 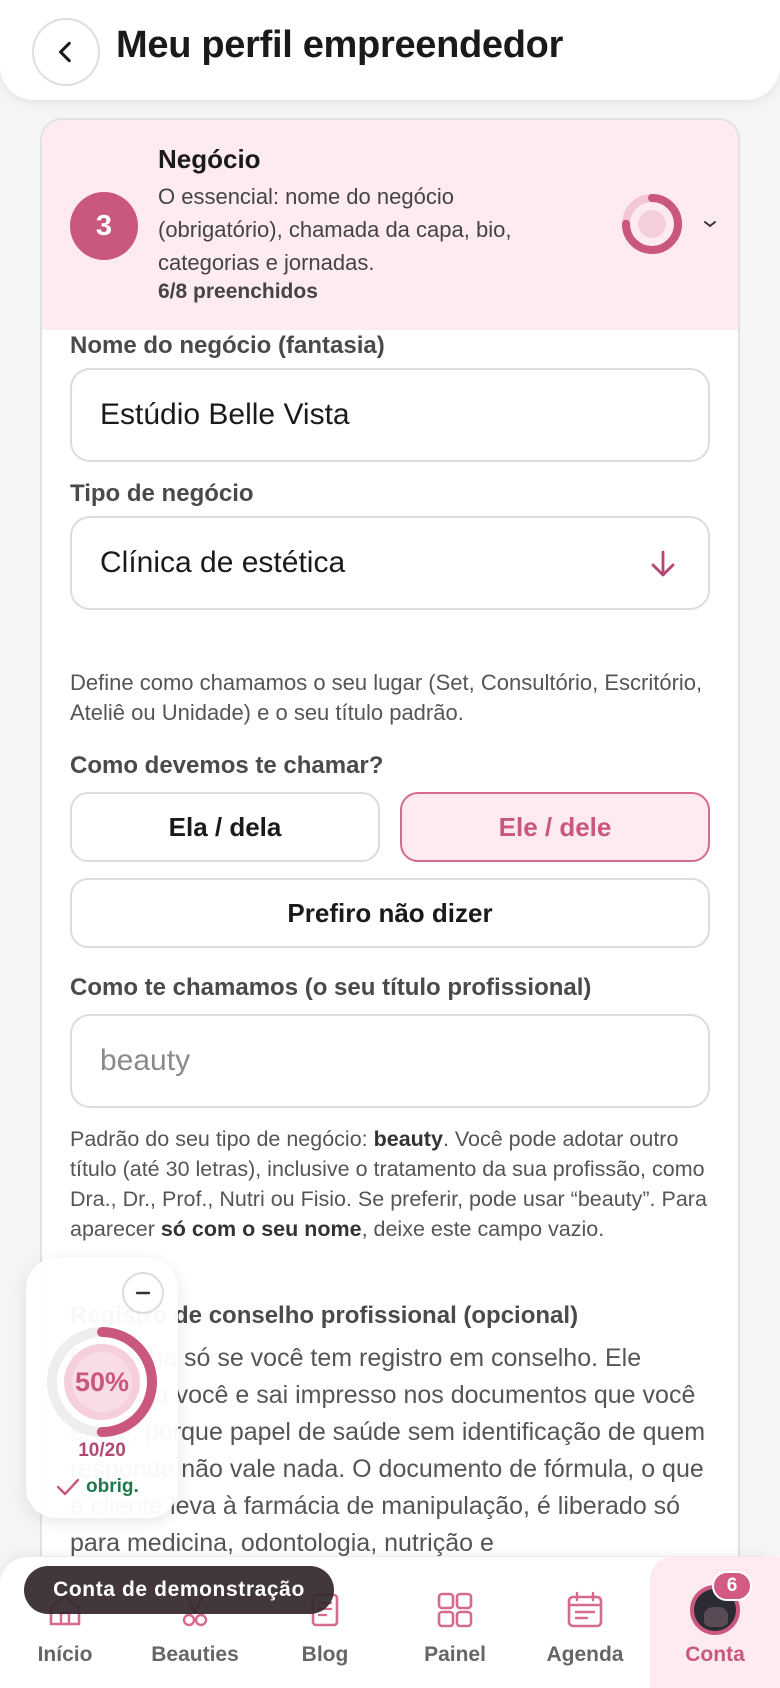 I want to click on page-title: Meu perfil empreendedor, so click(x=340, y=45).